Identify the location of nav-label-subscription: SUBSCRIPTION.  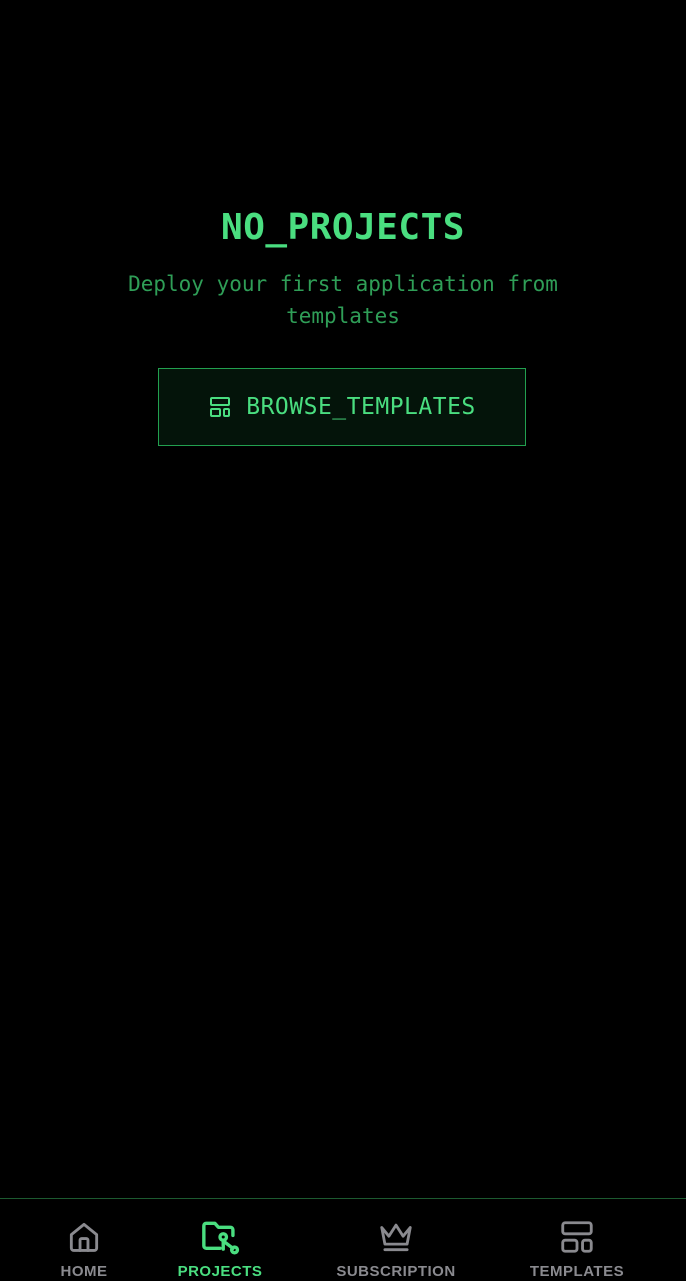
(396, 1271).